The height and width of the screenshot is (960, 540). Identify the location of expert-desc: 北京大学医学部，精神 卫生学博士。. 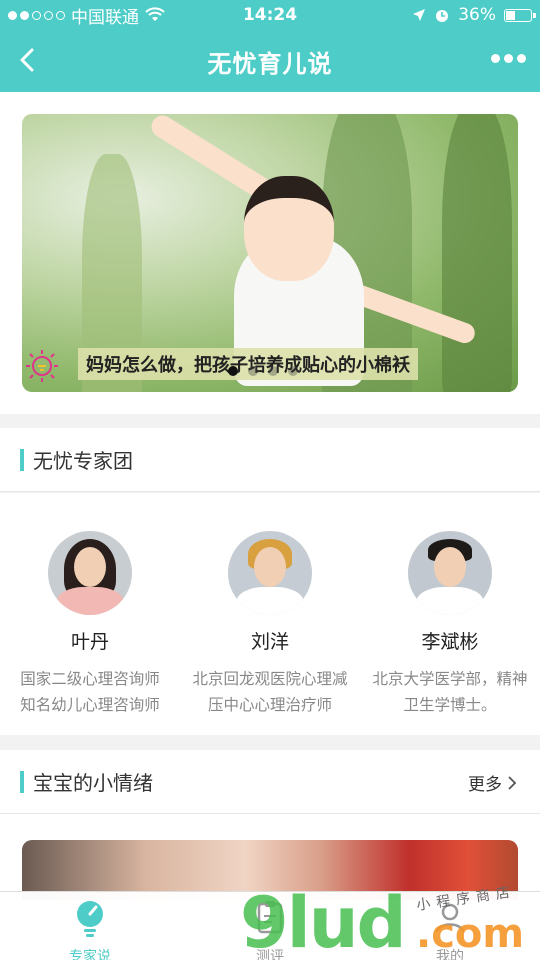
(450, 692).